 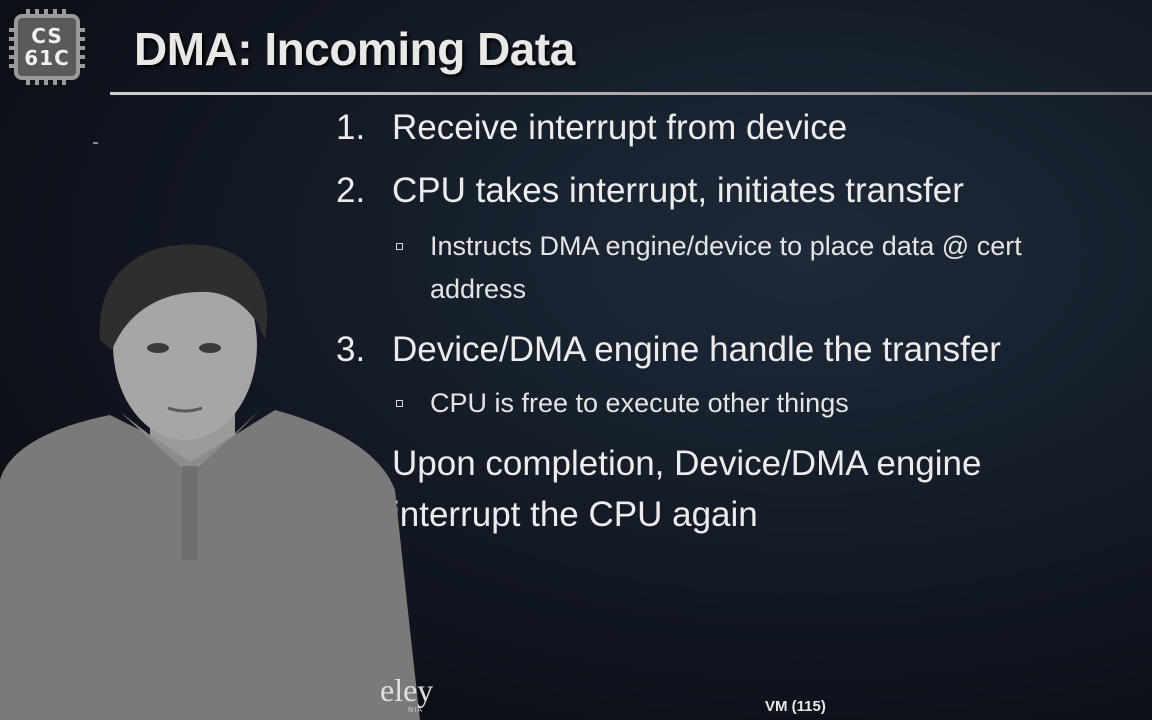 I want to click on slide-title: DMA: Incoming Data, so click(x=354, y=49).